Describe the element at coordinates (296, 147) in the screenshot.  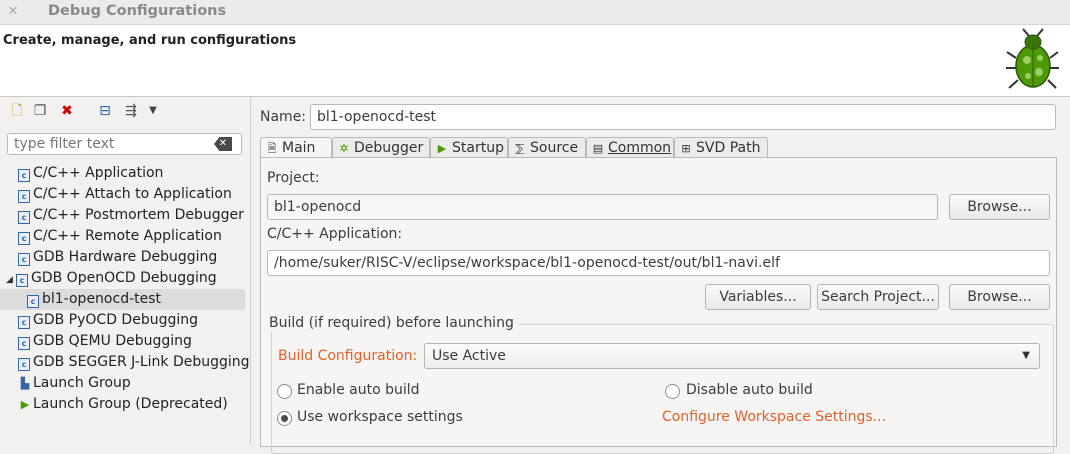
I see `tab-main: 🗎 Main` at that location.